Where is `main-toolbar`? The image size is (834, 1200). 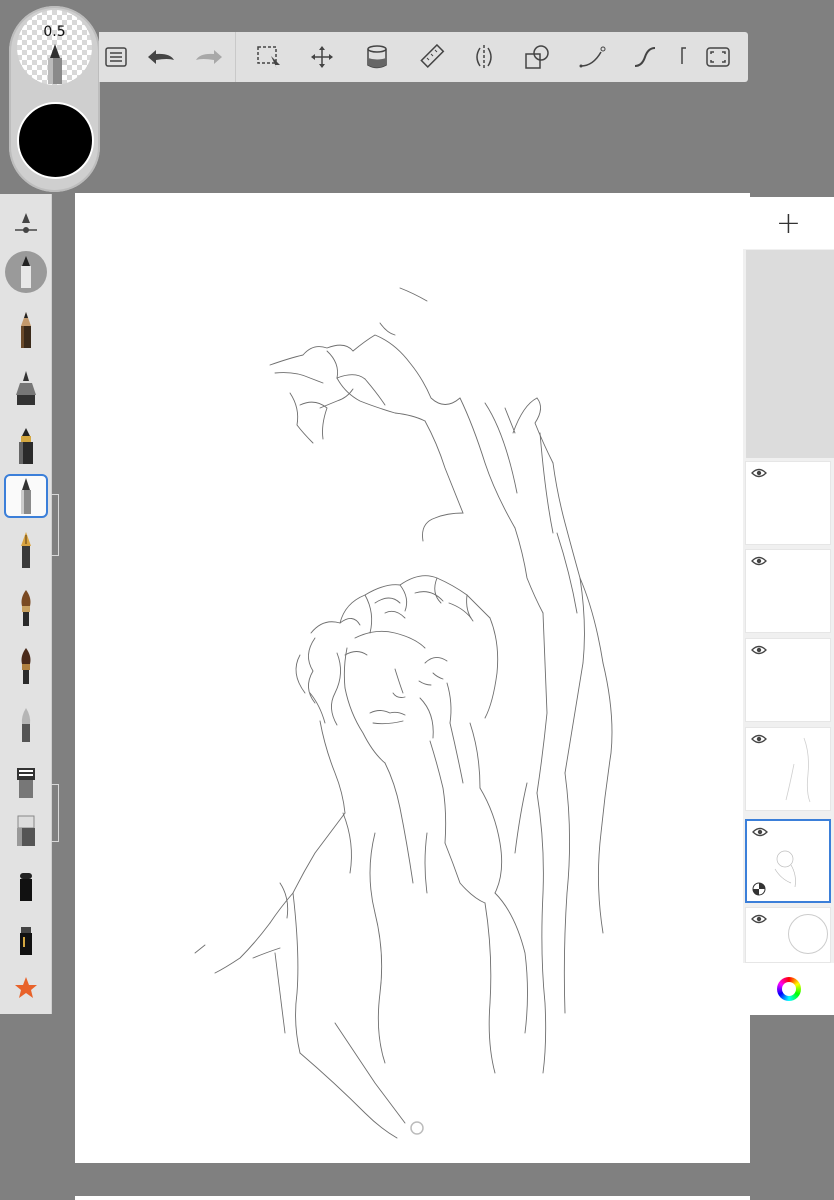 main-toolbar is located at coordinates (423, 57).